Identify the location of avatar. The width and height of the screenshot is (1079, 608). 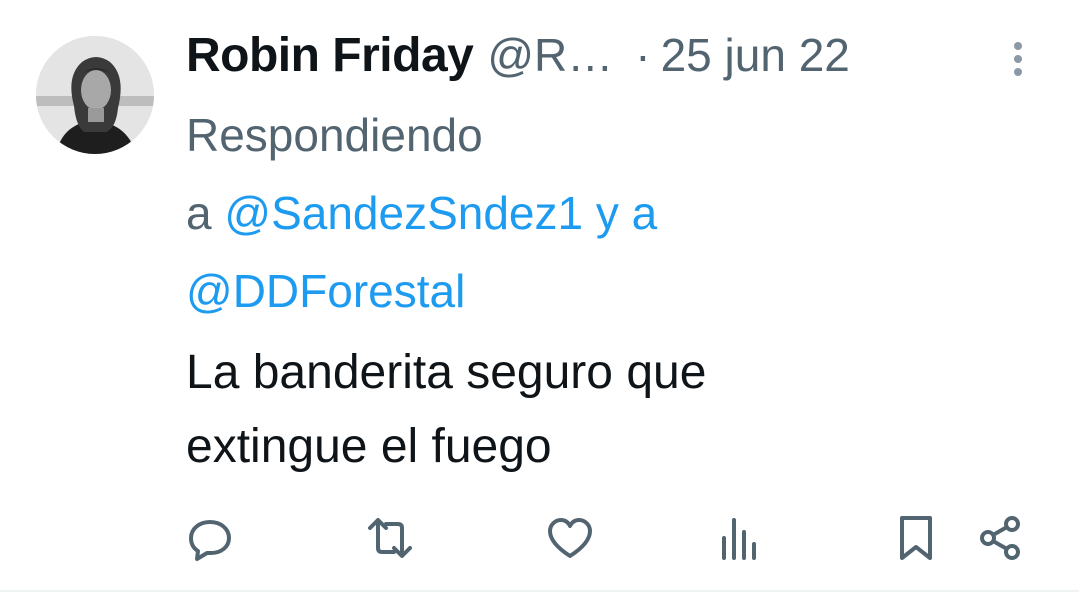
(95, 95).